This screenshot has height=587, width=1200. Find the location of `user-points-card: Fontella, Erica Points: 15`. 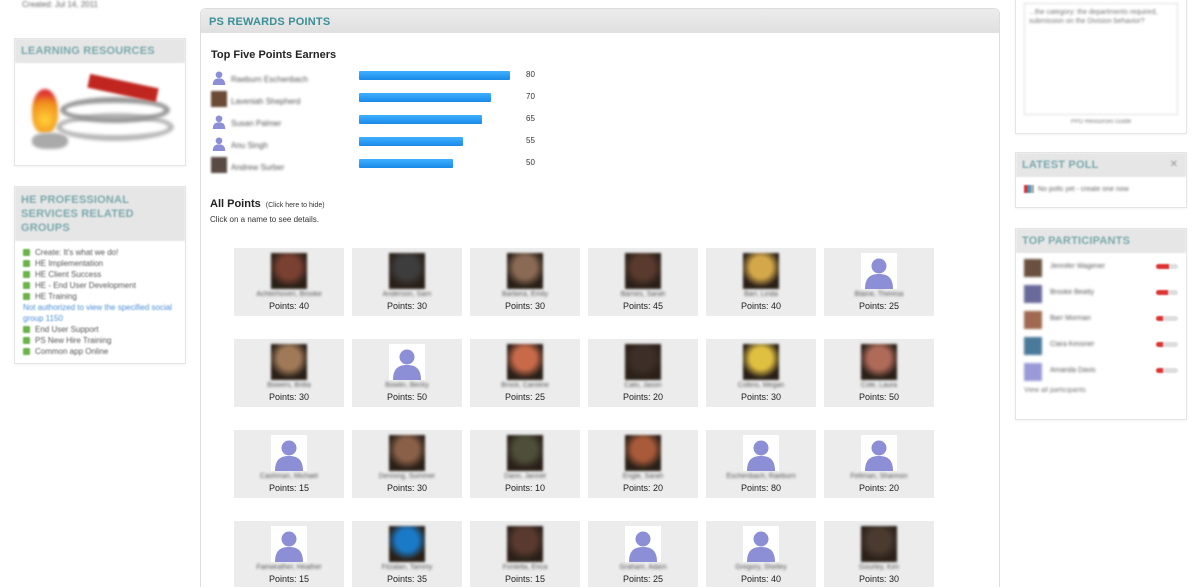

user-points-card: Fontella, Erica Points: 15 is located at coordinates (525, 554).